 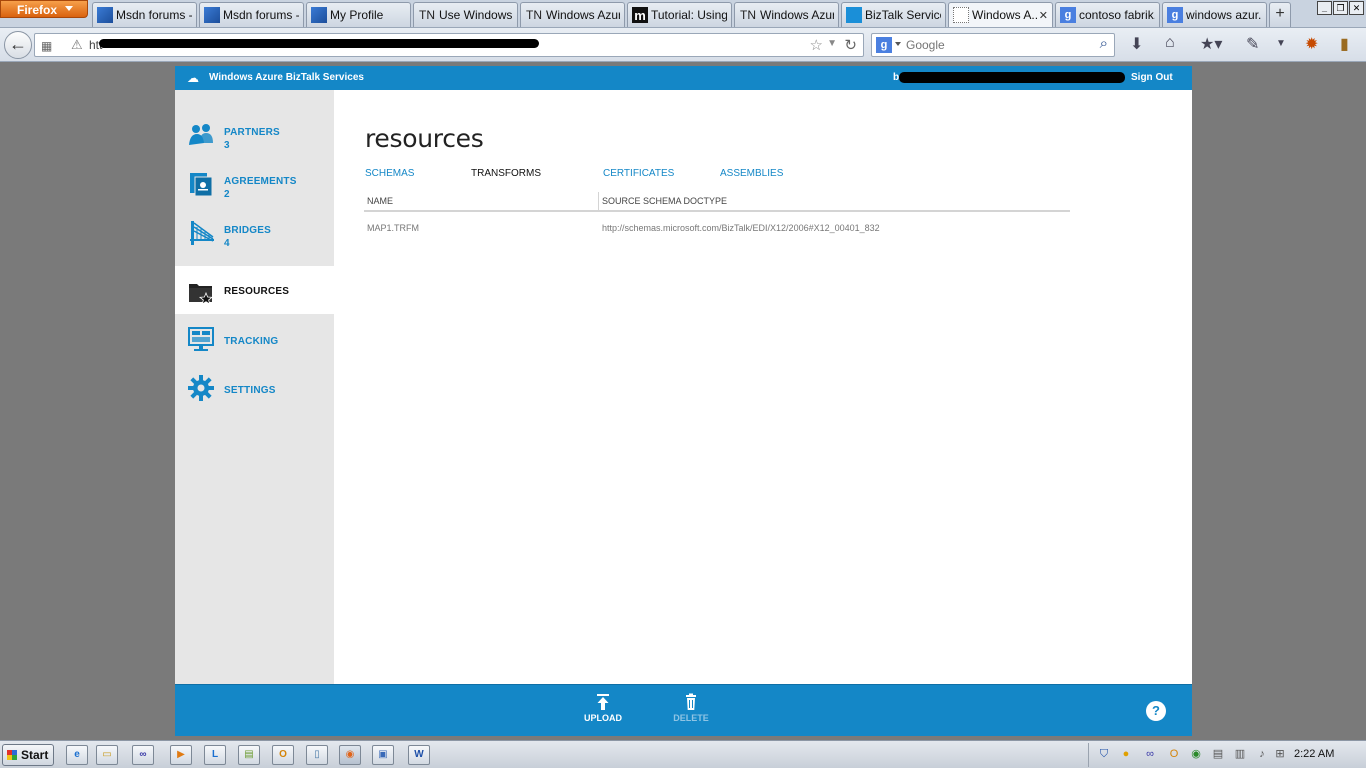 I want to click on tray-app-icon: ●, so click(x=1126, y=754).